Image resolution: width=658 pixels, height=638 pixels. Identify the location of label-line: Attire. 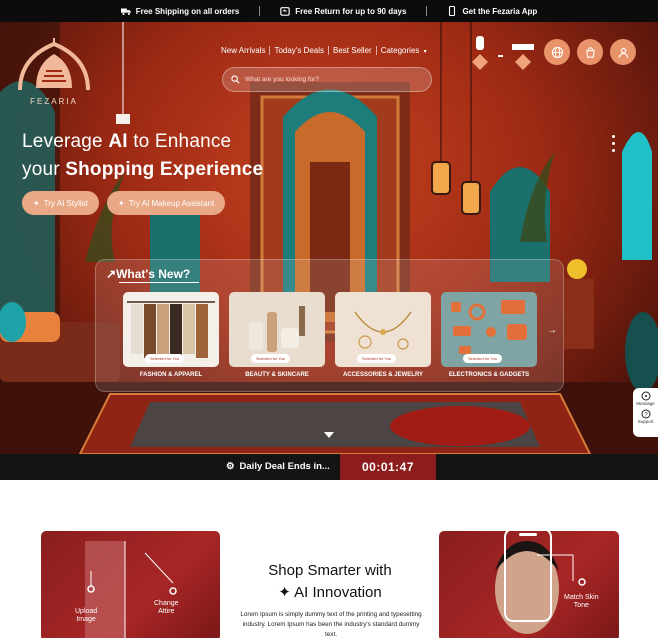
(166, 611).